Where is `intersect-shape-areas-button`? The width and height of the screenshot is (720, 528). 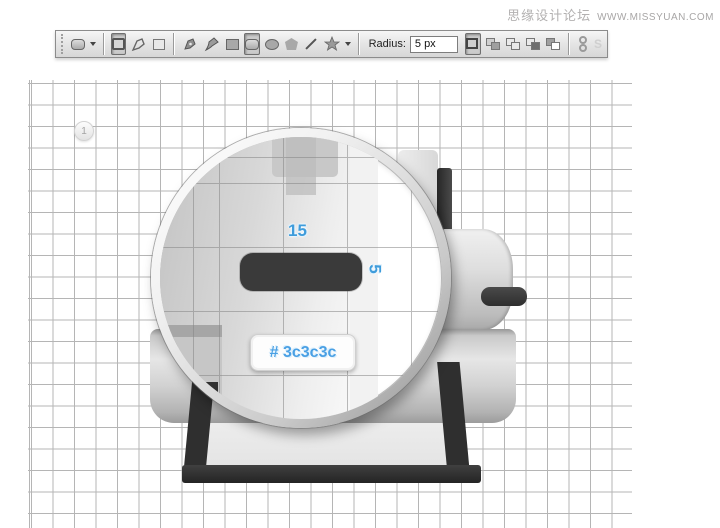
intersect-shape-areas-button is located at coordinates (533, 44).